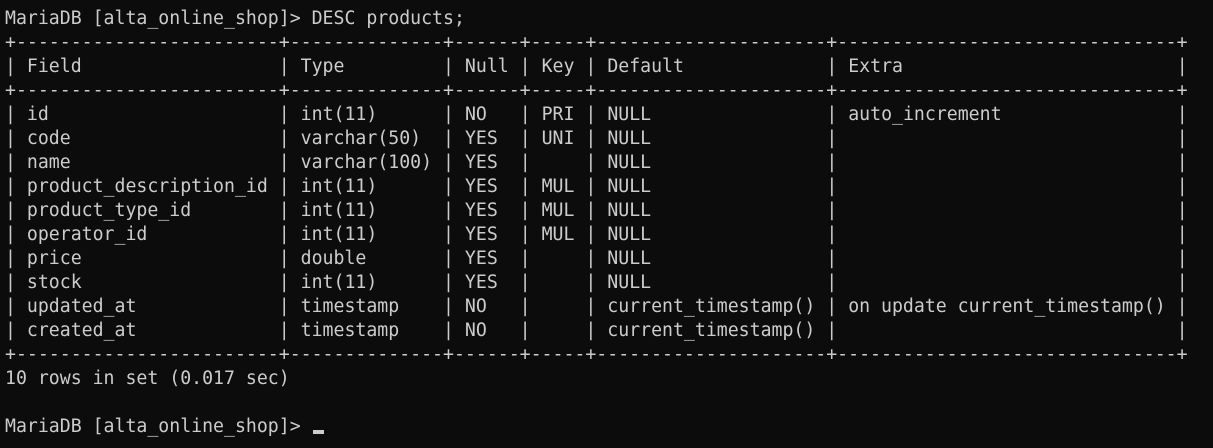 The image size is (1213, 448). What do you see at coordinates (147, 186) in the screenshot?
I see `table-cell: product_description_id` at bounding box center [147, 186].